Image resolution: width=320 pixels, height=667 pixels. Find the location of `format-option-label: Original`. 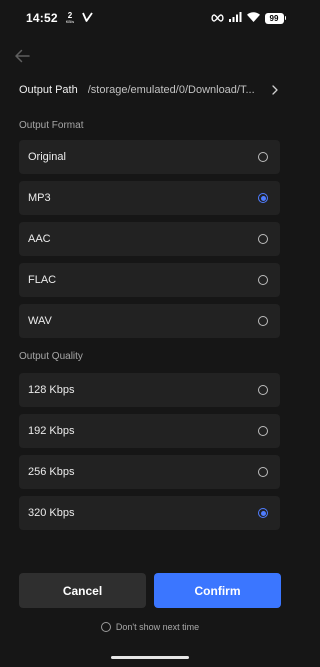

format-option-label: Original is located at coordinates (47, 157).